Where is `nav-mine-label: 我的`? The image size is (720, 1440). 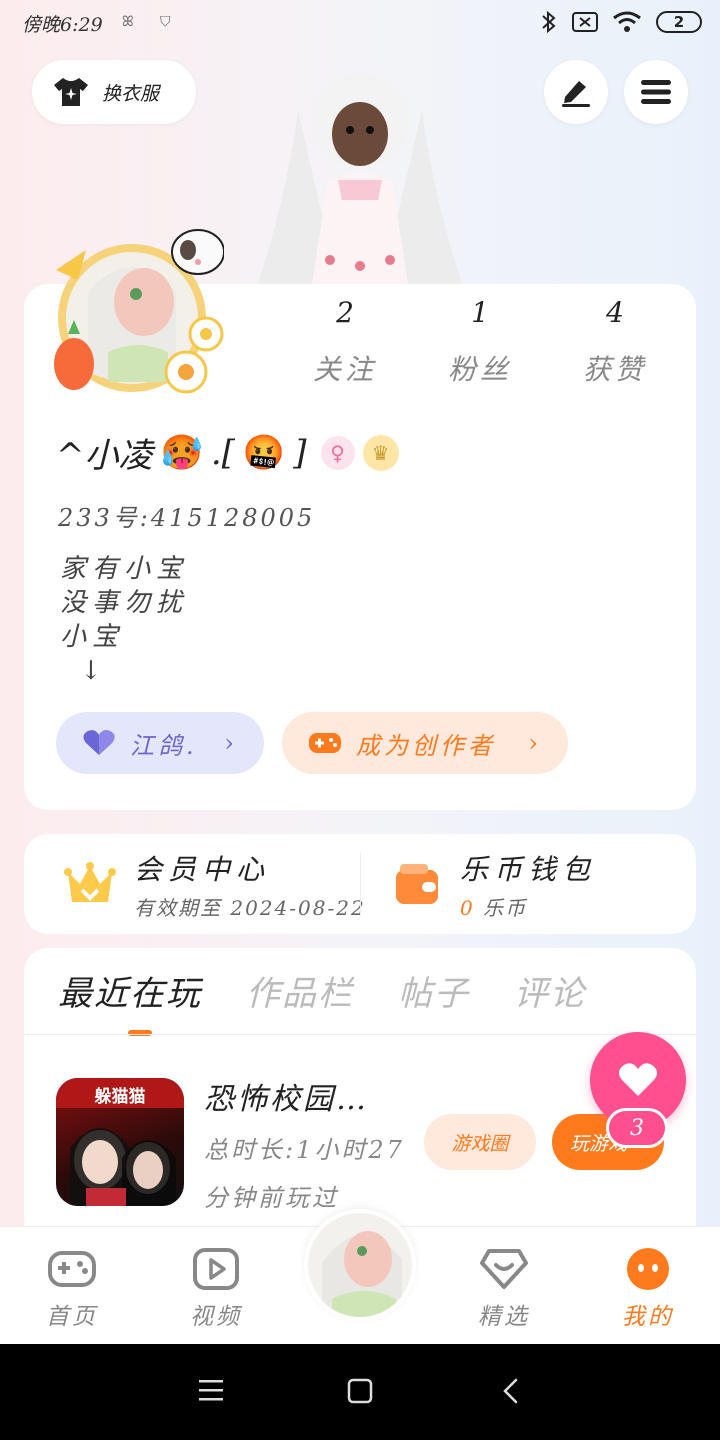
nav-mine-label: 我的 is located at coordinates (648, 1317).